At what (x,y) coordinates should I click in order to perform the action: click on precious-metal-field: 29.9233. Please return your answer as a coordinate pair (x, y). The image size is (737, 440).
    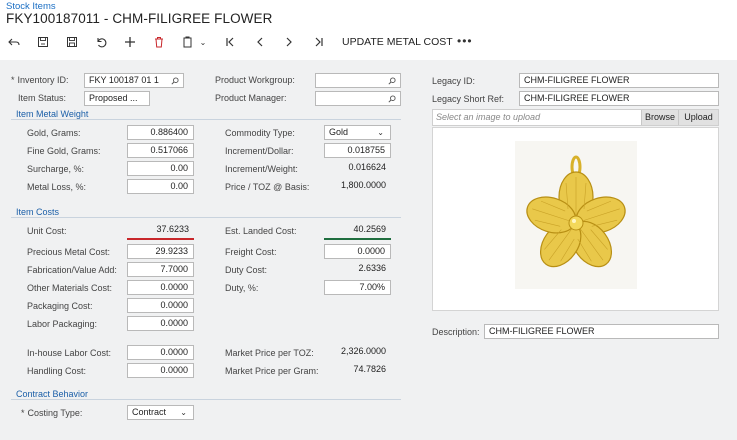
    Looking at the image, I should click on (160, 251).